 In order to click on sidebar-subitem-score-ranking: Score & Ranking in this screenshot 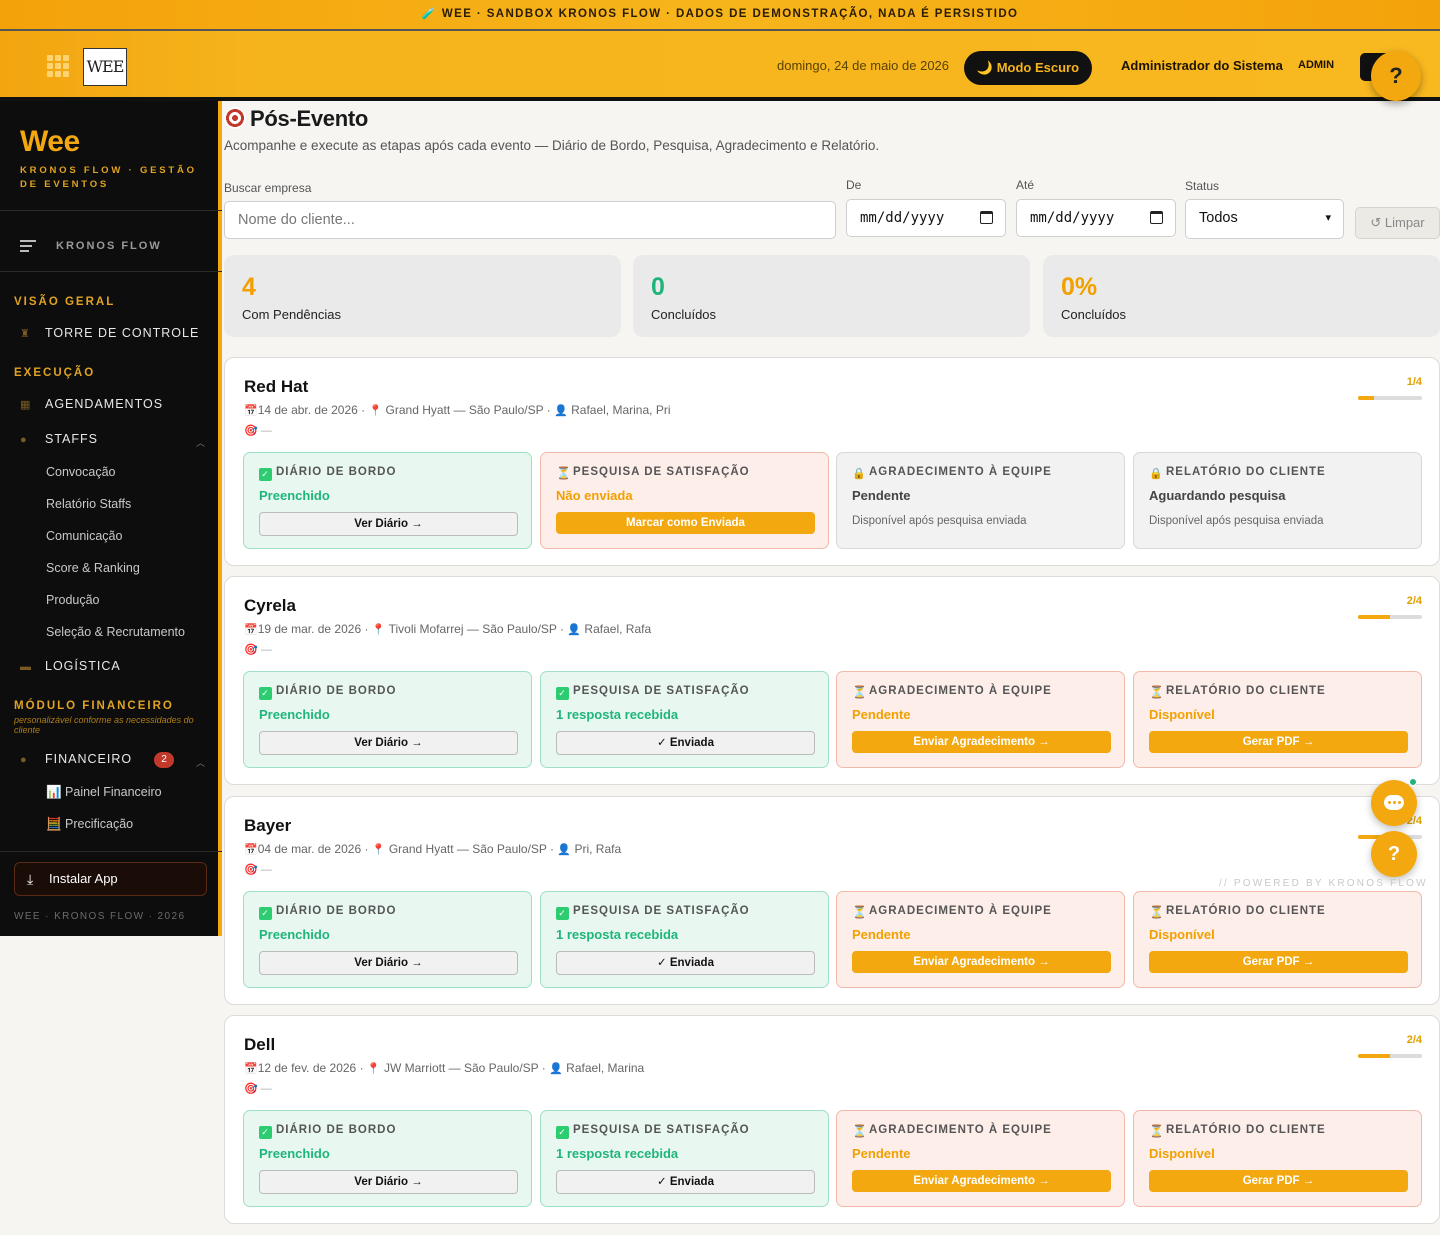, I will do `click(93, 568)`.